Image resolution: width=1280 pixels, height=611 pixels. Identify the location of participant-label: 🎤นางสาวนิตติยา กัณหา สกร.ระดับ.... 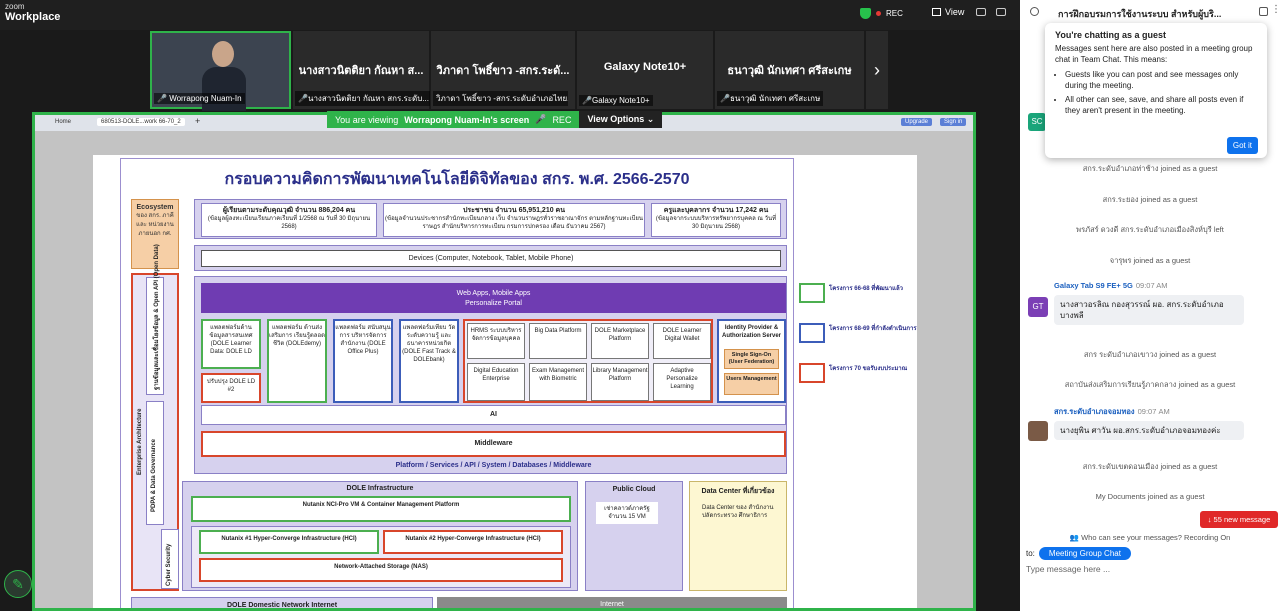
(362, 98).